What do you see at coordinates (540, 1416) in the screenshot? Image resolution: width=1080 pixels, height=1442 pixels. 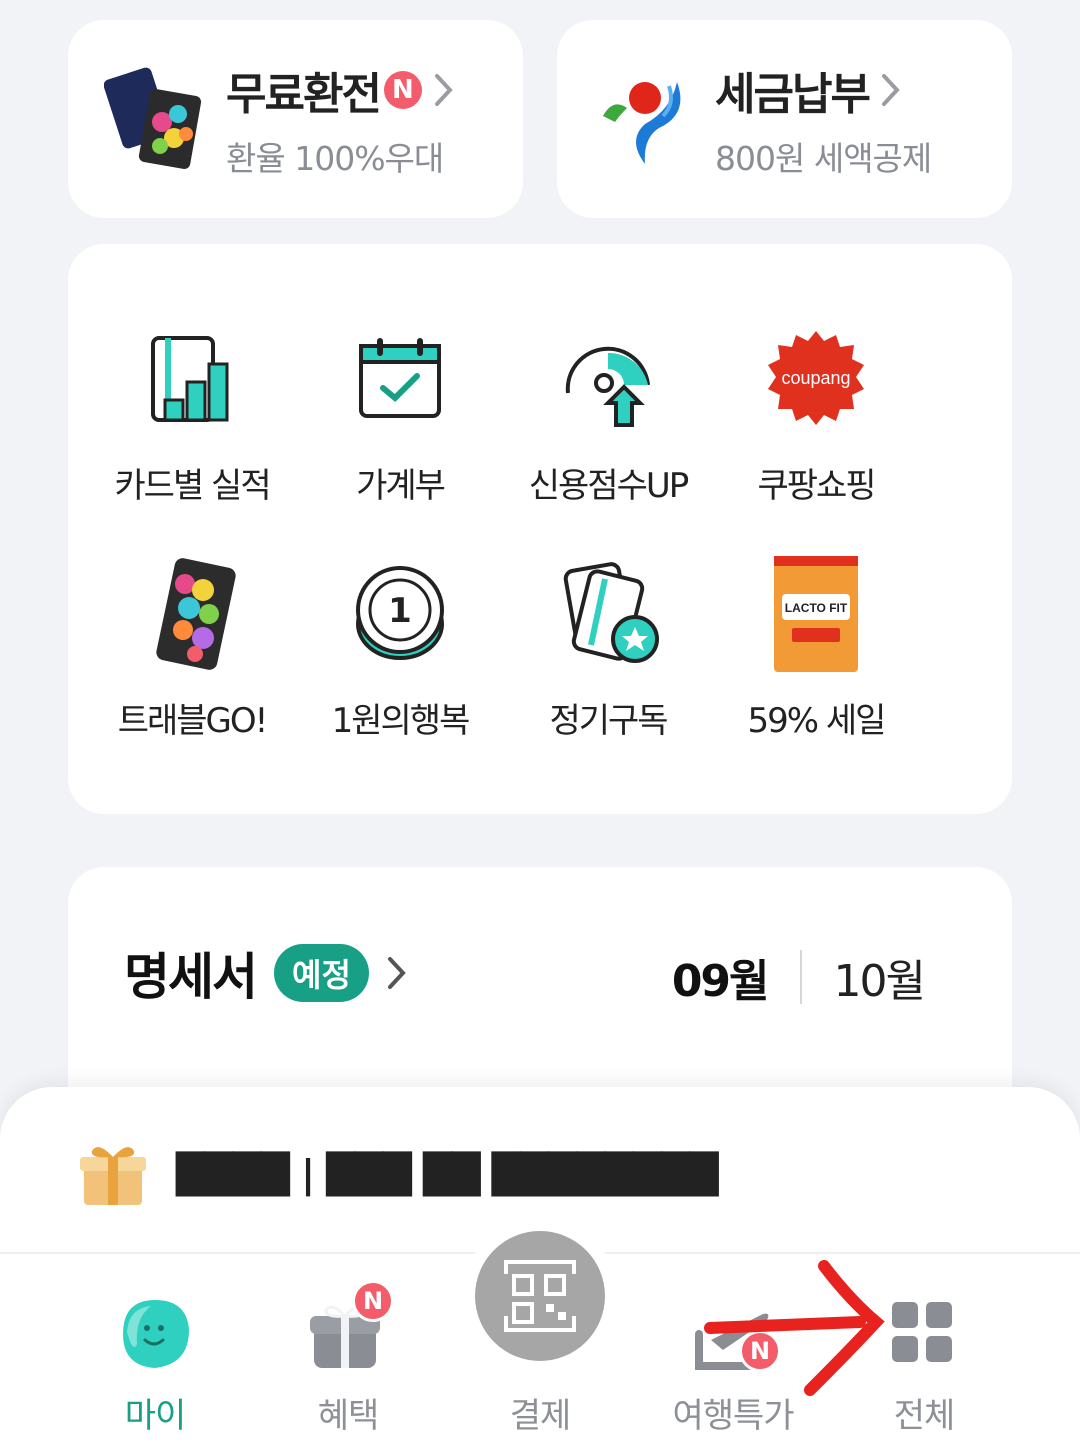 I see `tab-label: 결제` at bounding box center [540, 1416].